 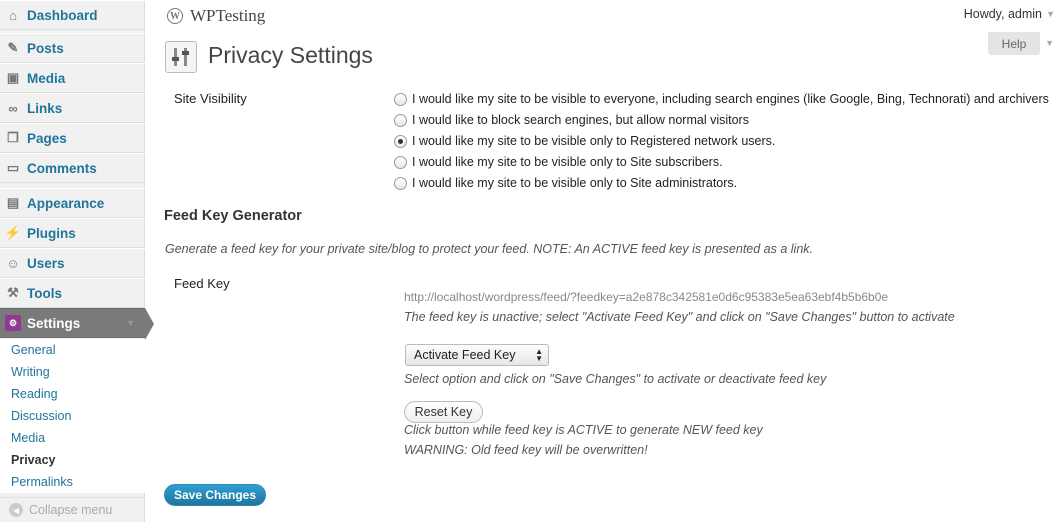 I want to click on sidebar-item-posts: ✎ Posts, so click(x=72, y=48).